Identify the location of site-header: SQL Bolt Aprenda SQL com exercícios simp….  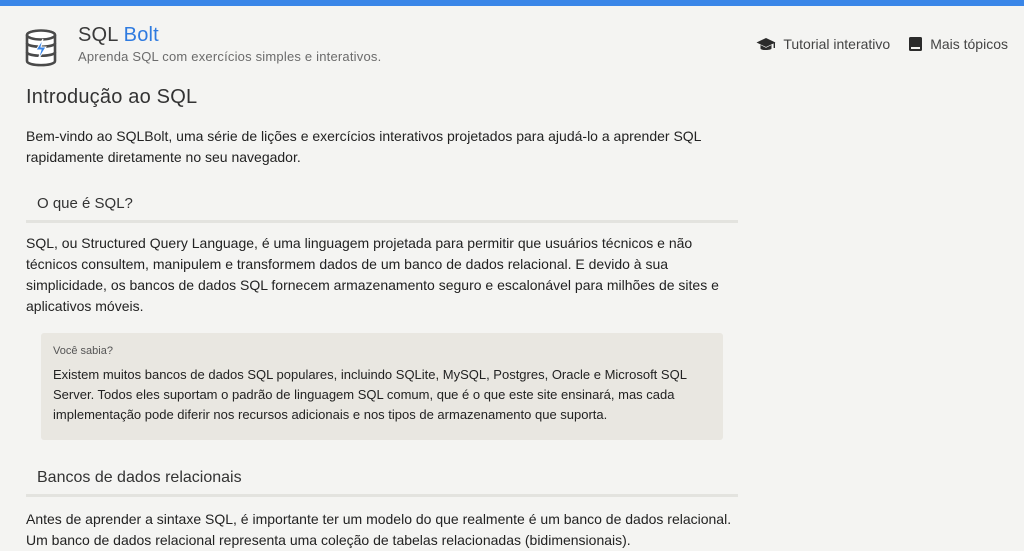
(512, 41).